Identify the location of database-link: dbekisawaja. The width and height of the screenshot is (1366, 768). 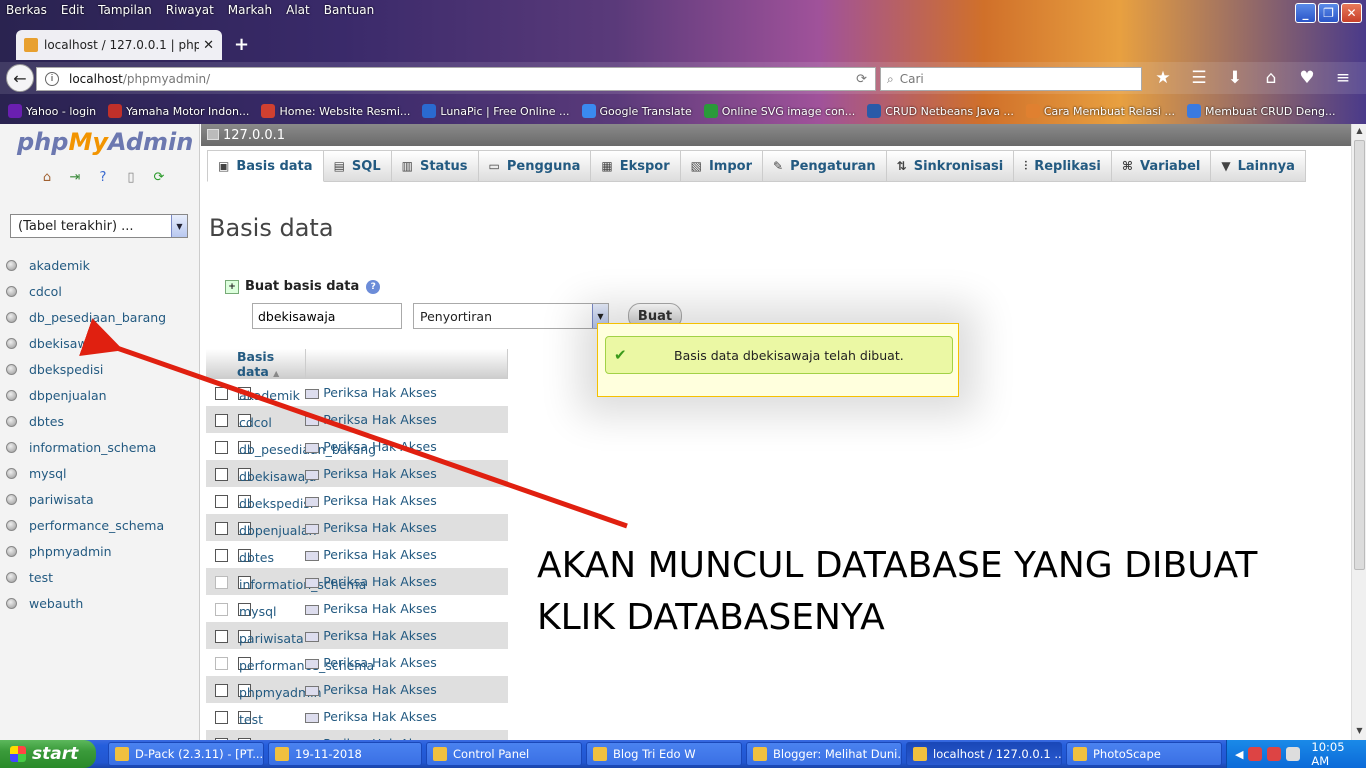
(277, 476).